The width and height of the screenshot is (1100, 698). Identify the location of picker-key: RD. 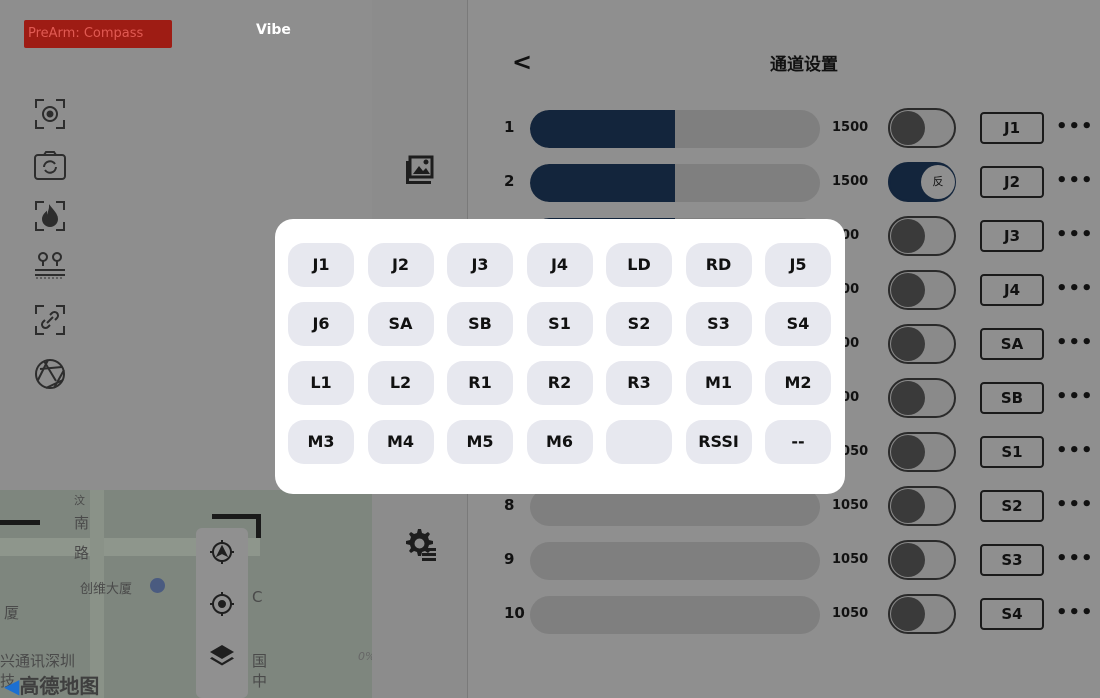
(718, 265).